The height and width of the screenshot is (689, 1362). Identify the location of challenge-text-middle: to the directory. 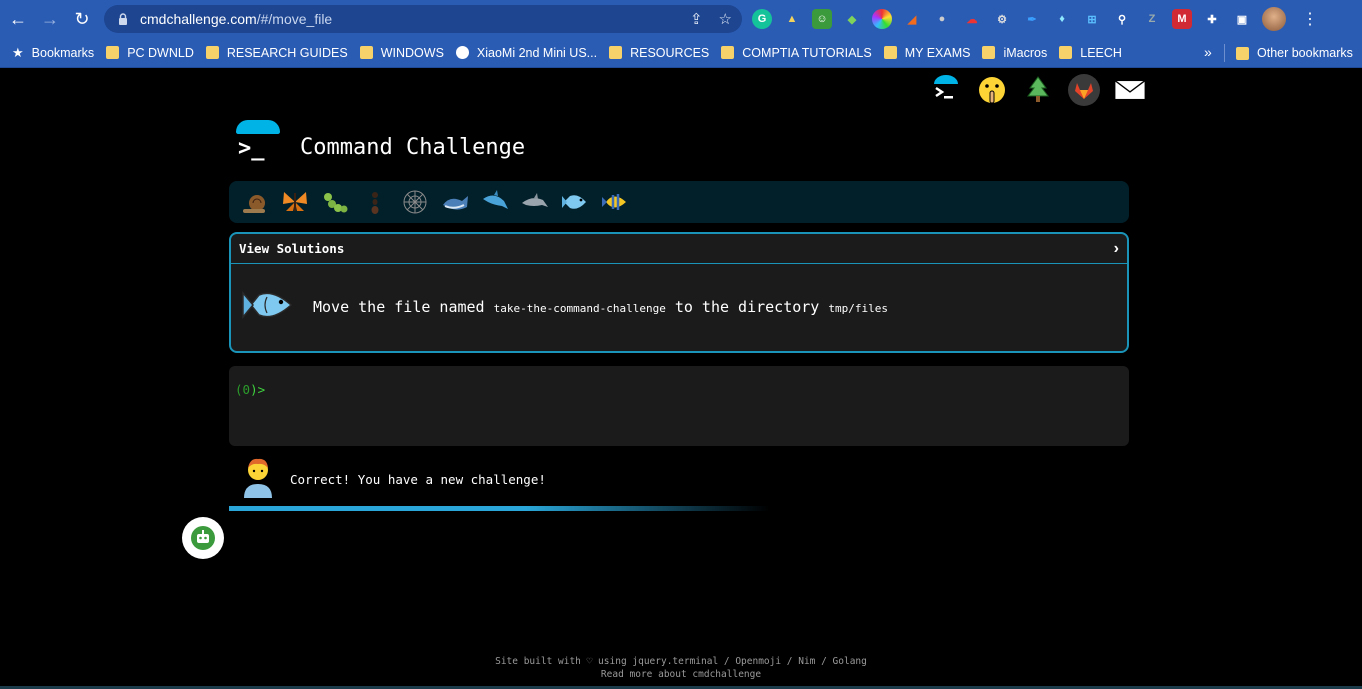
(747, 307).